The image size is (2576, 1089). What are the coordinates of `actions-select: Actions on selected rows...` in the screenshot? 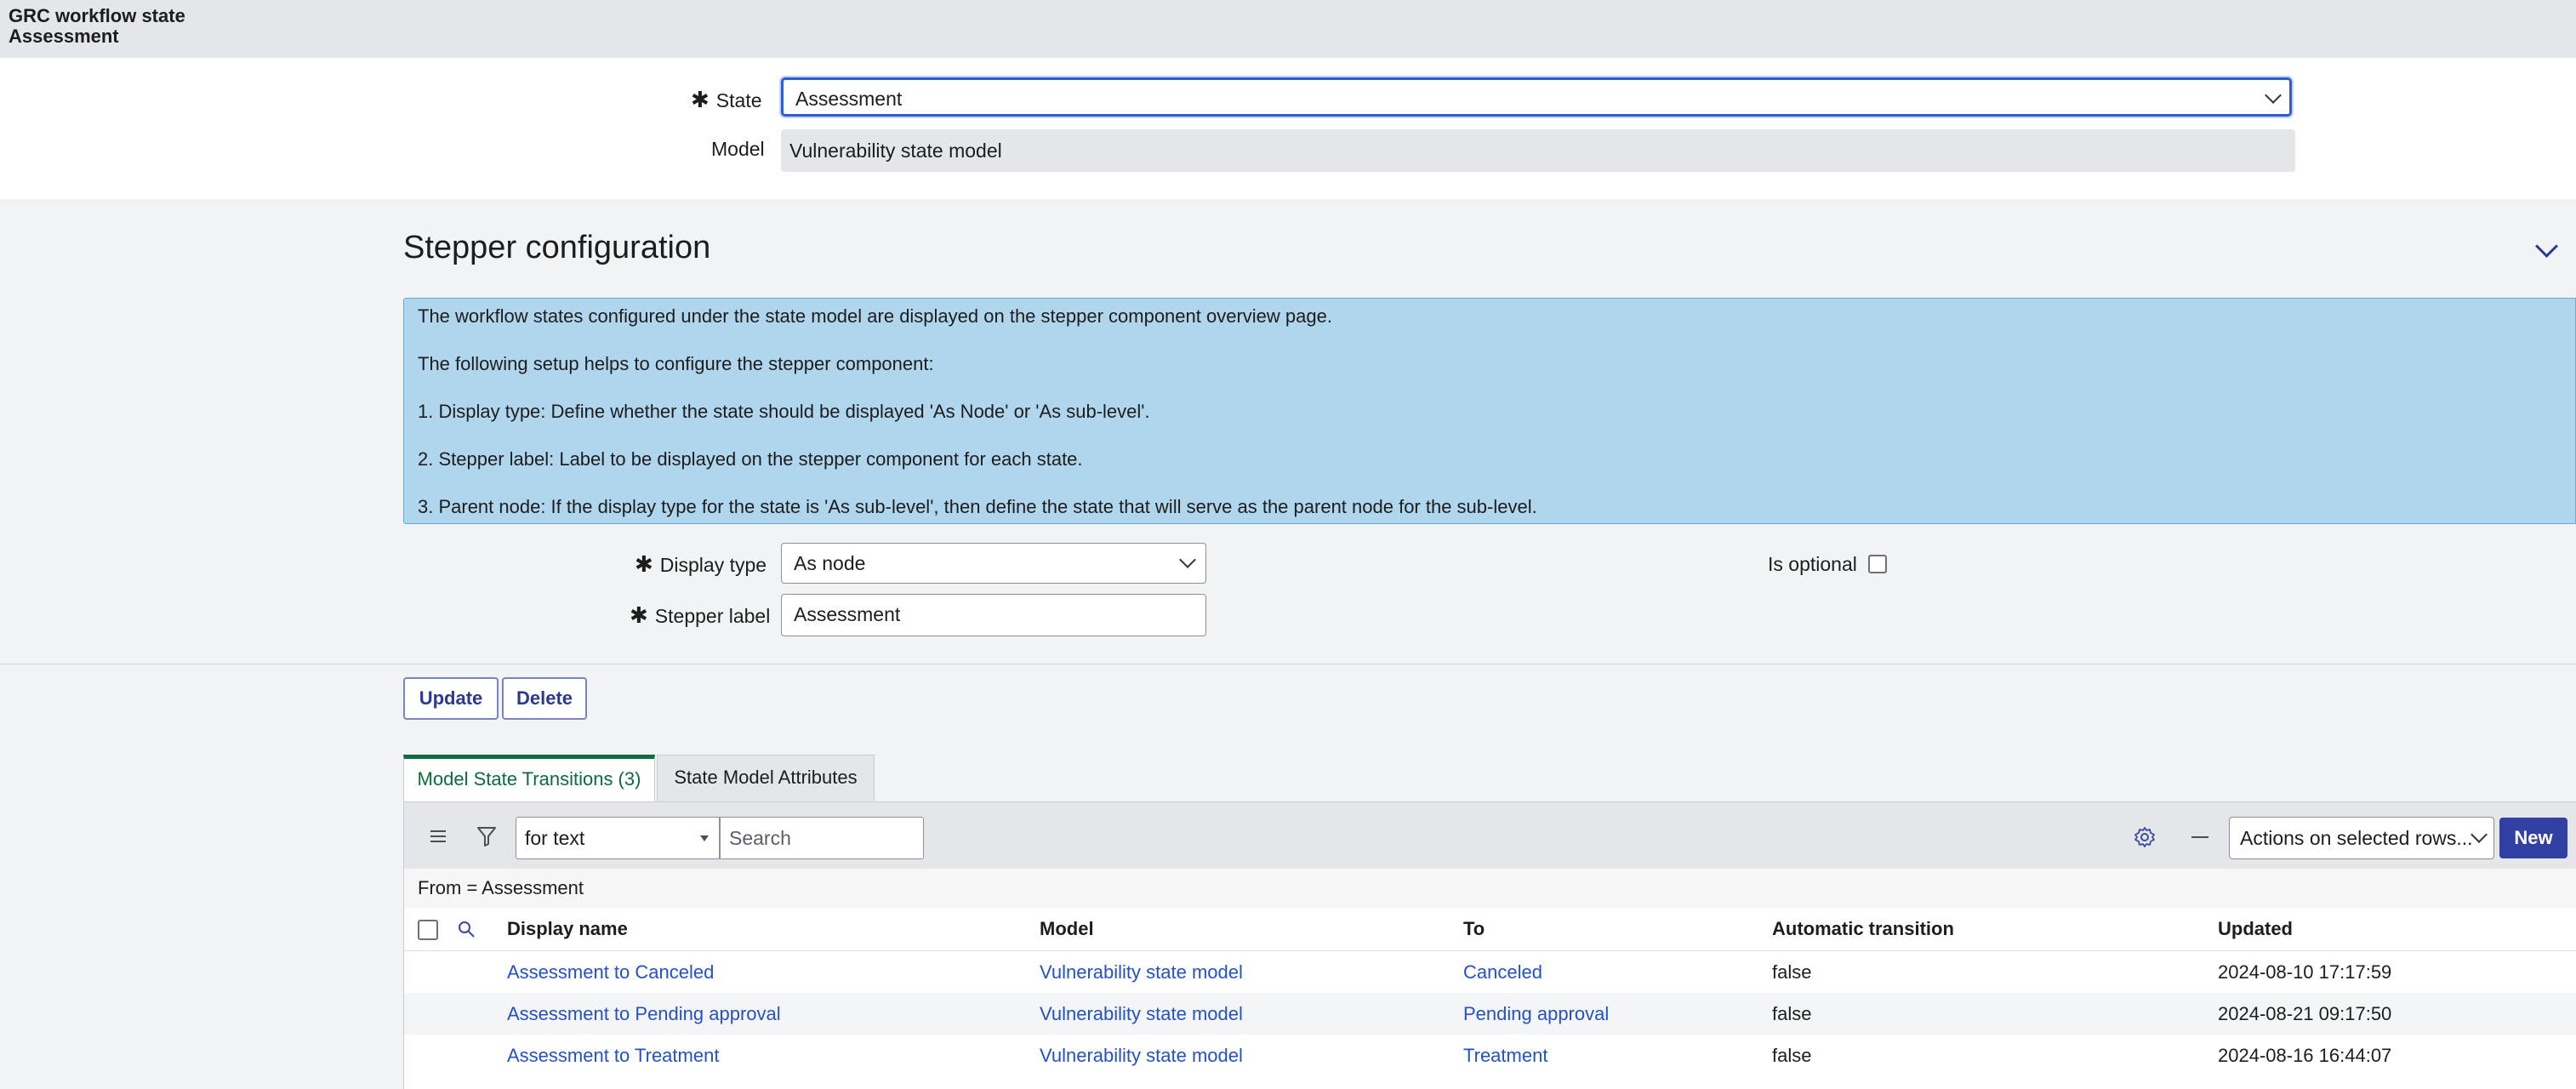 It's located at (2361, 838).